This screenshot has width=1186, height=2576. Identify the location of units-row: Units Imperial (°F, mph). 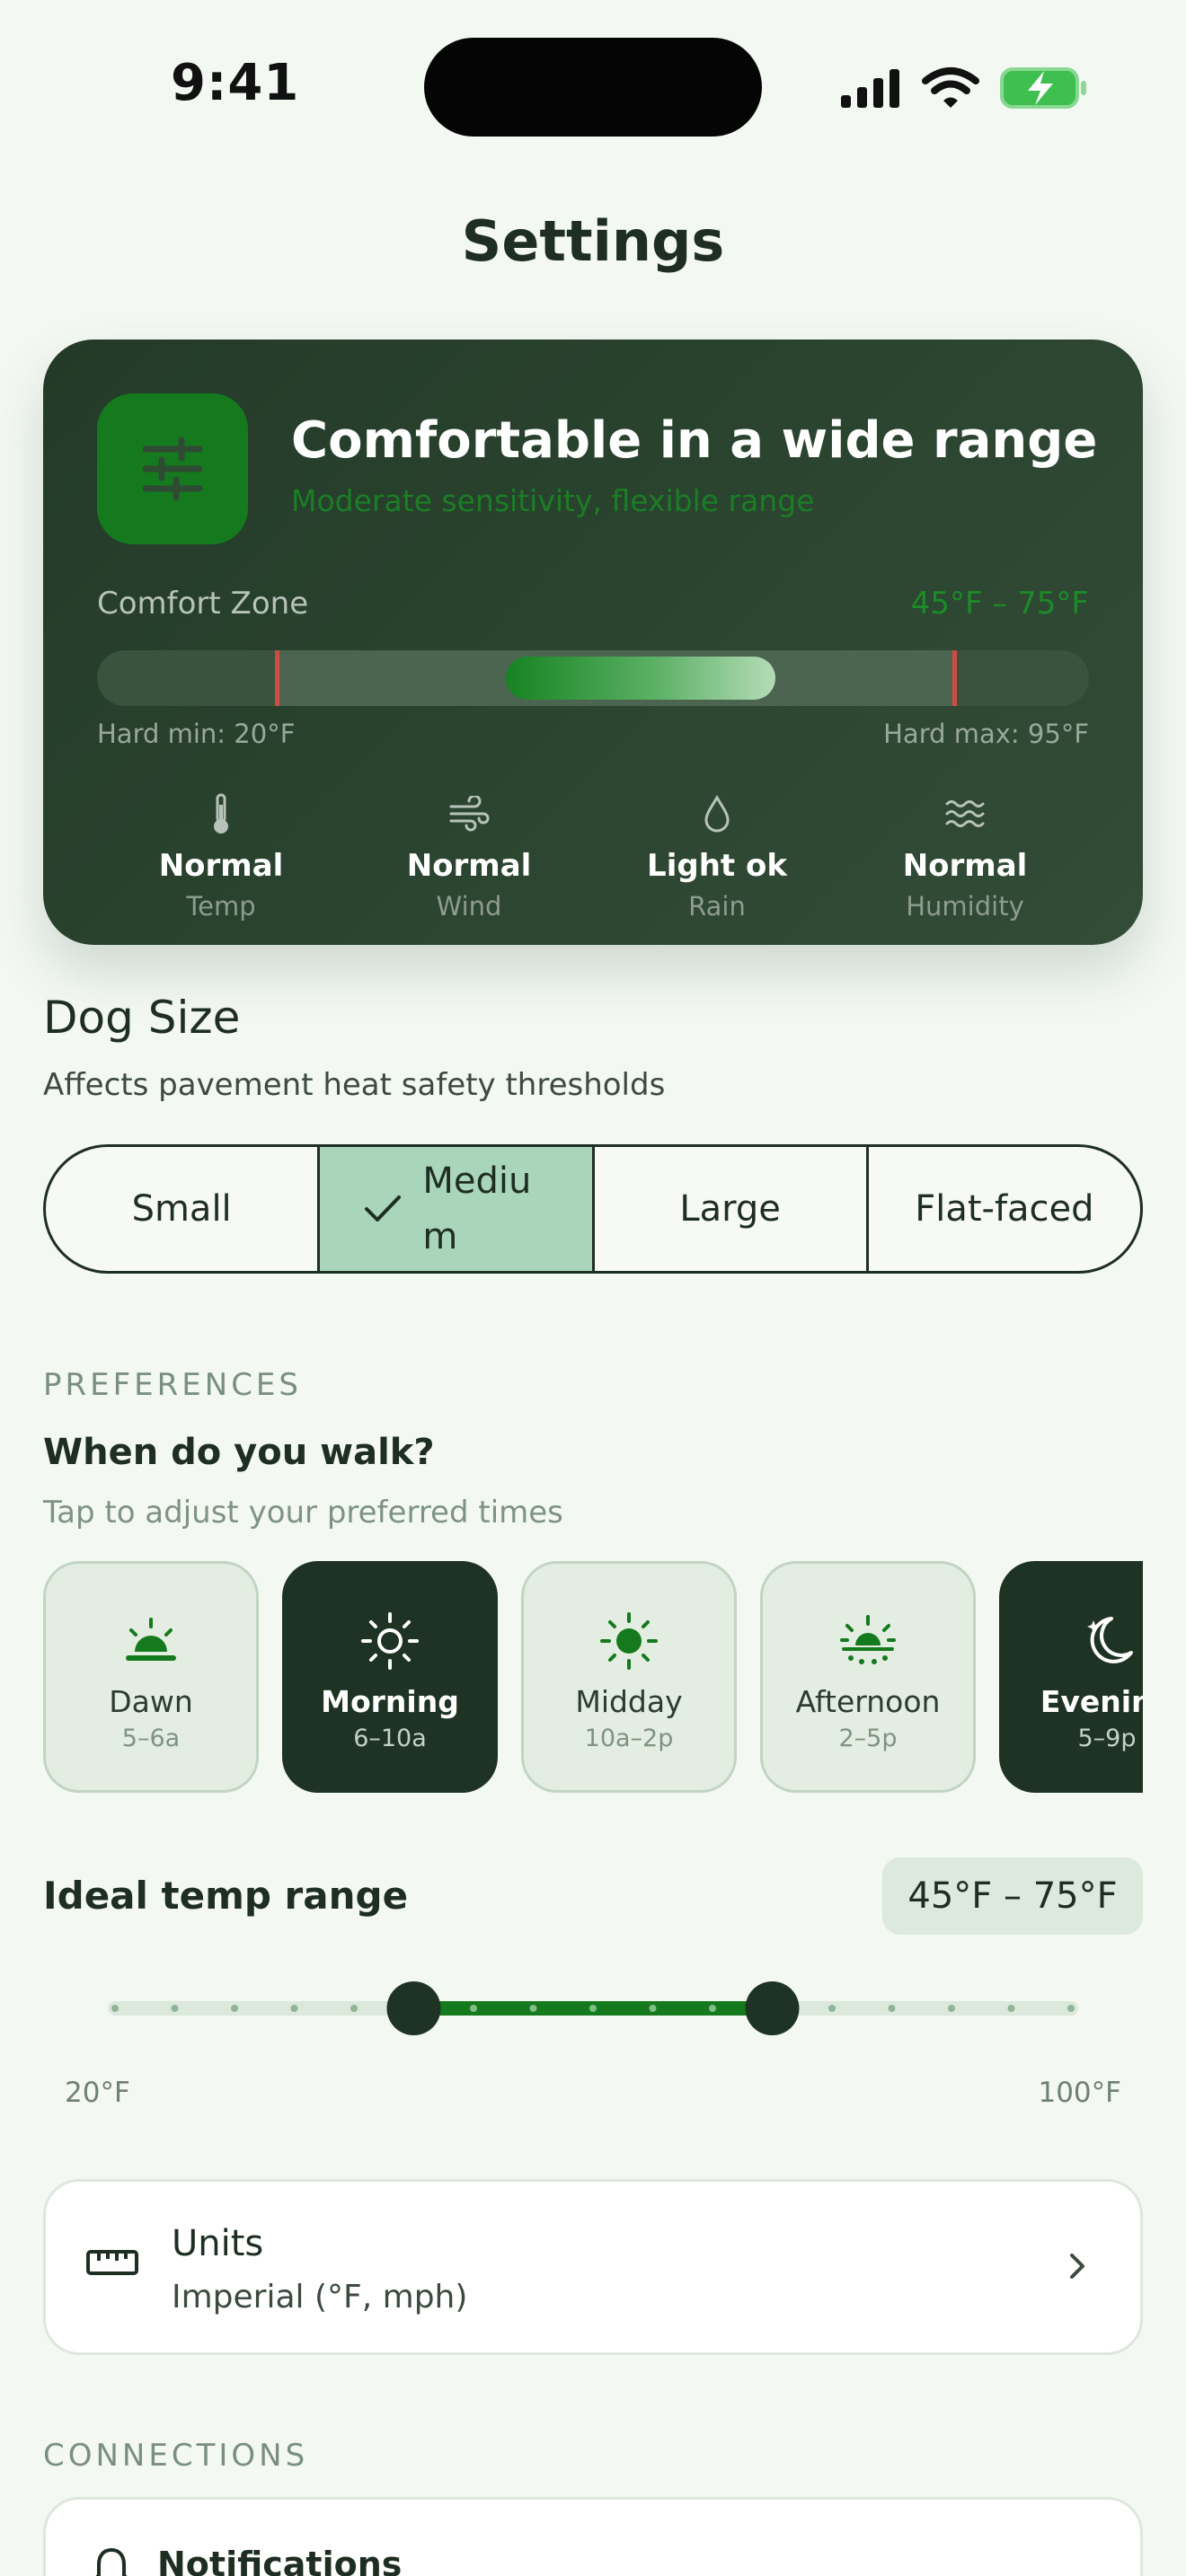
(593, 2267).